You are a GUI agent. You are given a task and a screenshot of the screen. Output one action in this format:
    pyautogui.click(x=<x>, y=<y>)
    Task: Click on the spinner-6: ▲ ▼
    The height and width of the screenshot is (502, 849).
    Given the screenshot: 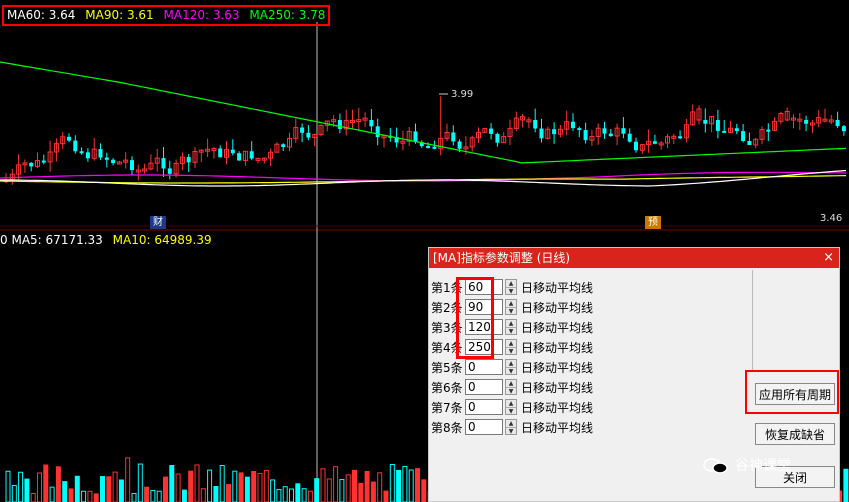 What is the action you would take?
    pyautogui.click(x=511, y=387)
    